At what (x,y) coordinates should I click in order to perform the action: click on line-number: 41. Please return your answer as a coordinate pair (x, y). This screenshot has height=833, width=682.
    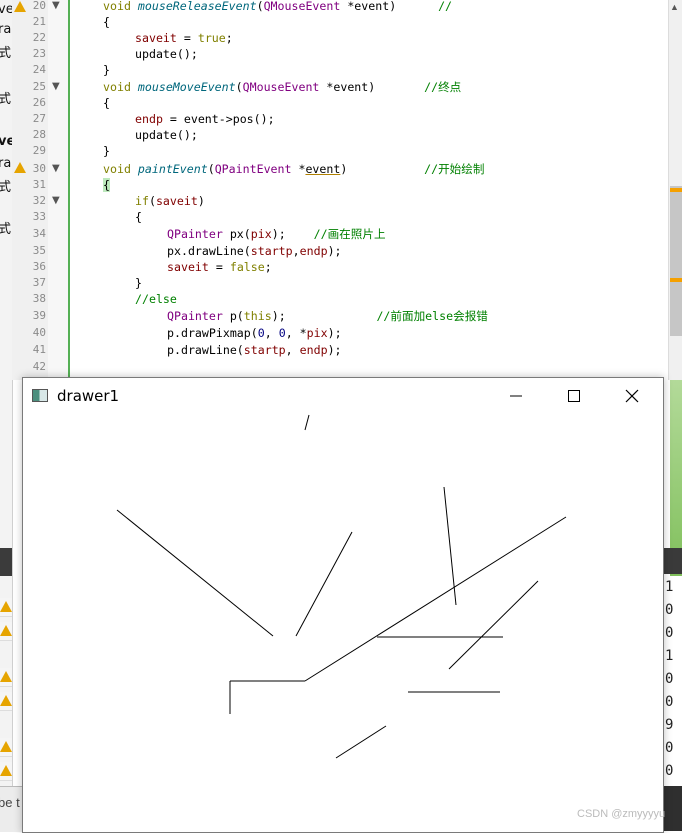
    Looking at the image, I should click on (39, 349).